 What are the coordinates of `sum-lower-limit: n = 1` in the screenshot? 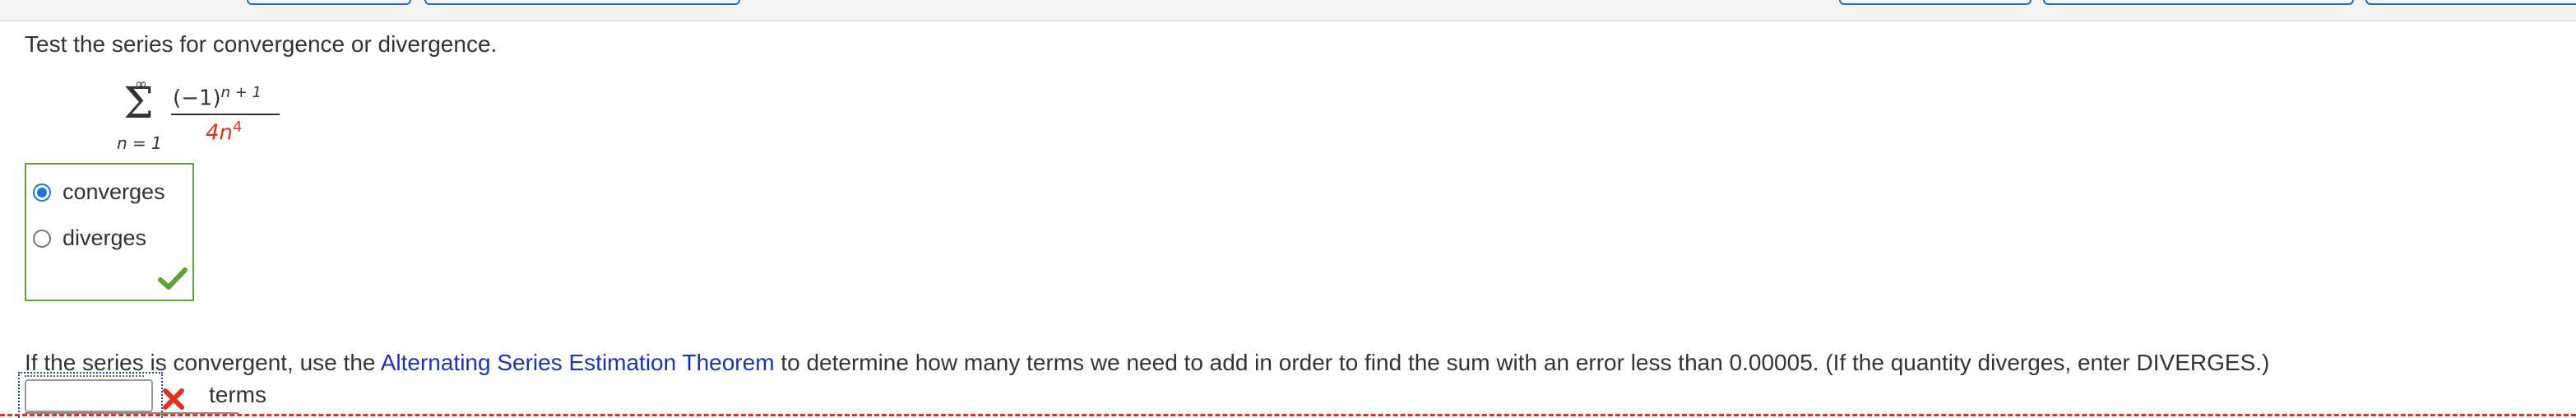 It's located at (140, 143).